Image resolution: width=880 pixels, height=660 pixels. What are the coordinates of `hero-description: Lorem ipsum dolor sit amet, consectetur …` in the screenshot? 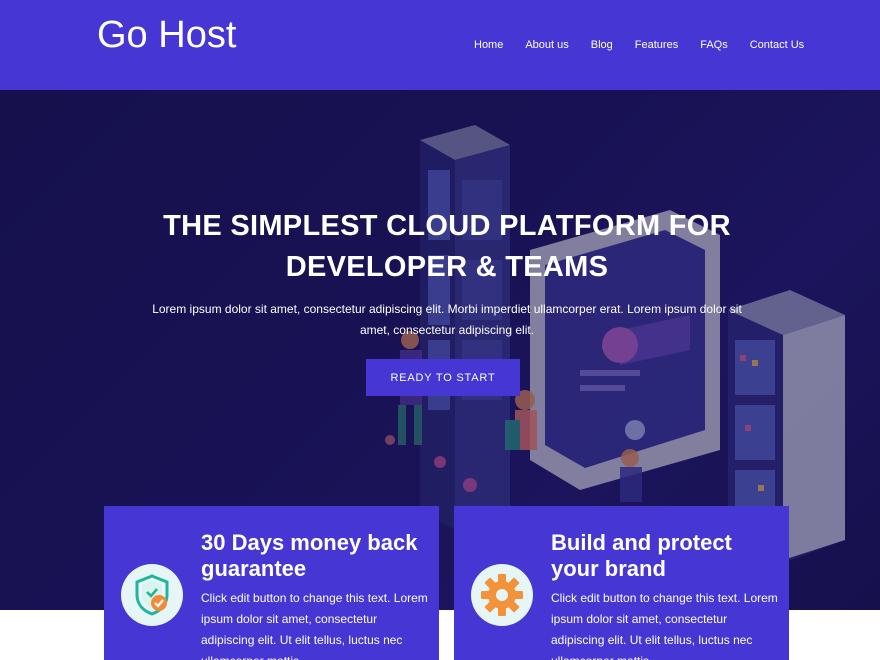 It's located at (447, 319).